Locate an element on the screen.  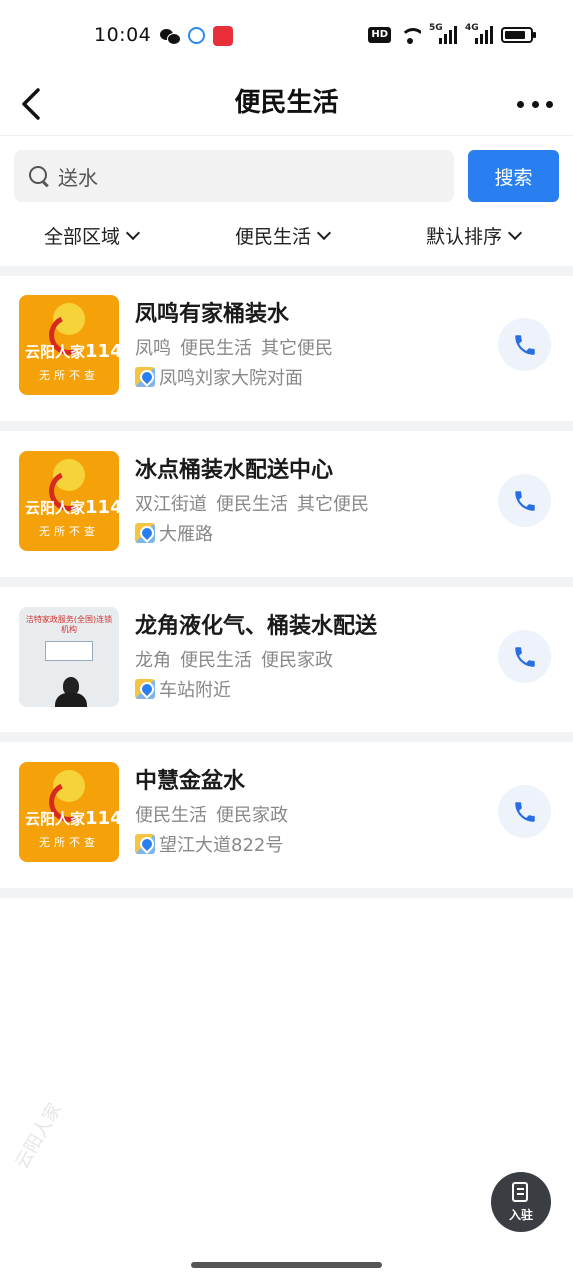
listing-tags: 凤鸣 便民生活 其它便民 is located at coordinates (238, 347).